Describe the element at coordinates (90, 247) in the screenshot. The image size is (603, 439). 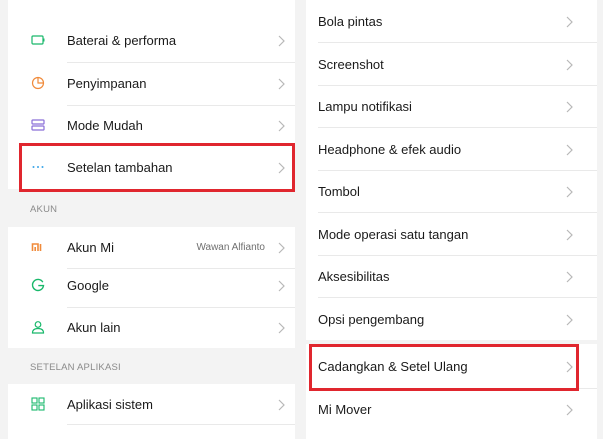
I see `row-label: Akun Mi` at that location.